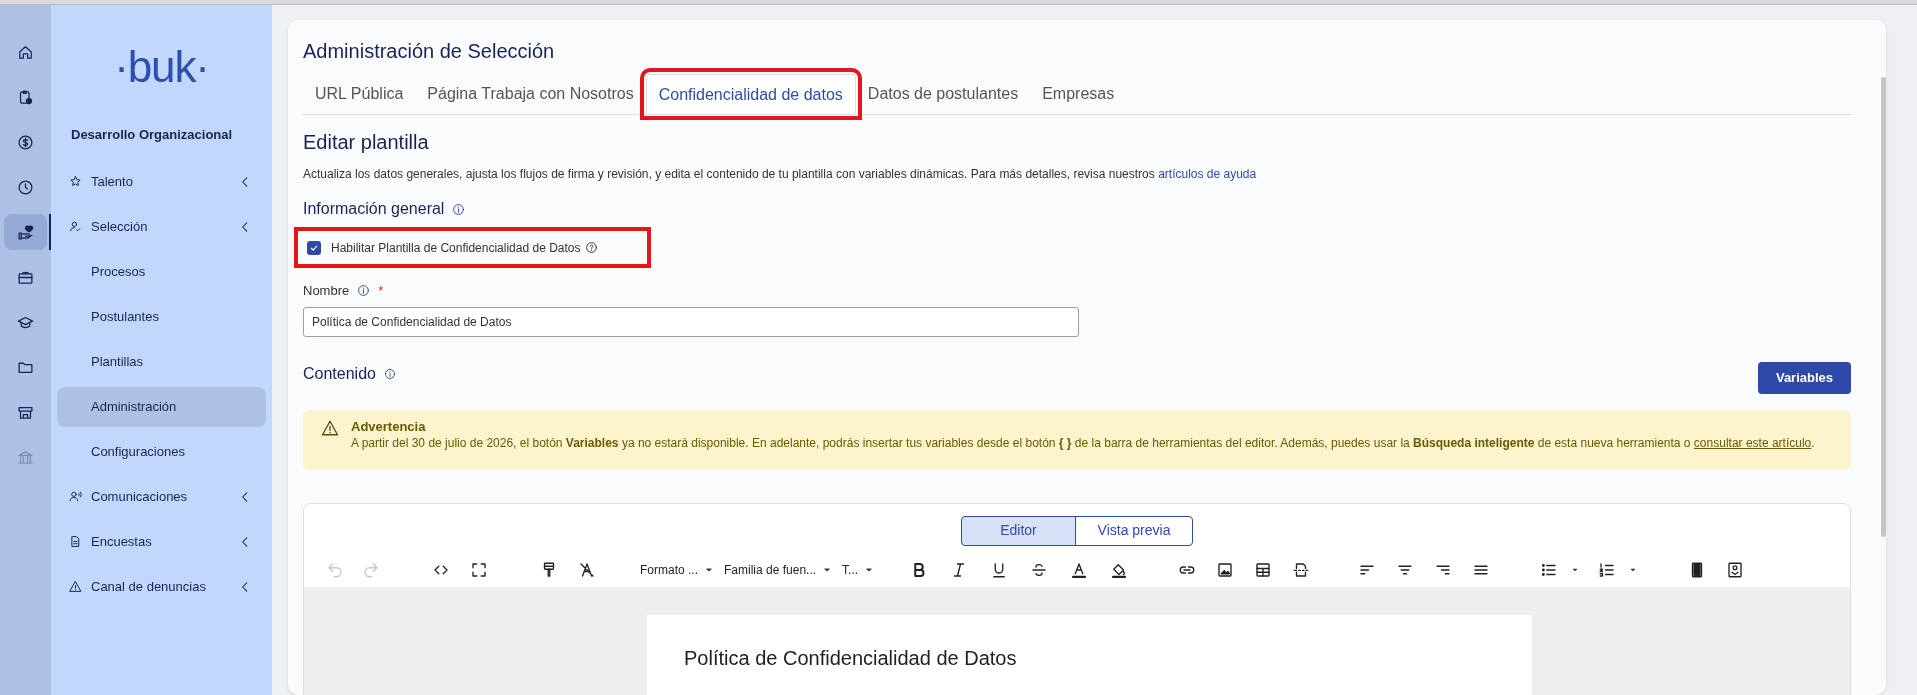  I want to click on tab: Página Trabaja con Nosotros, so click(530, 94).